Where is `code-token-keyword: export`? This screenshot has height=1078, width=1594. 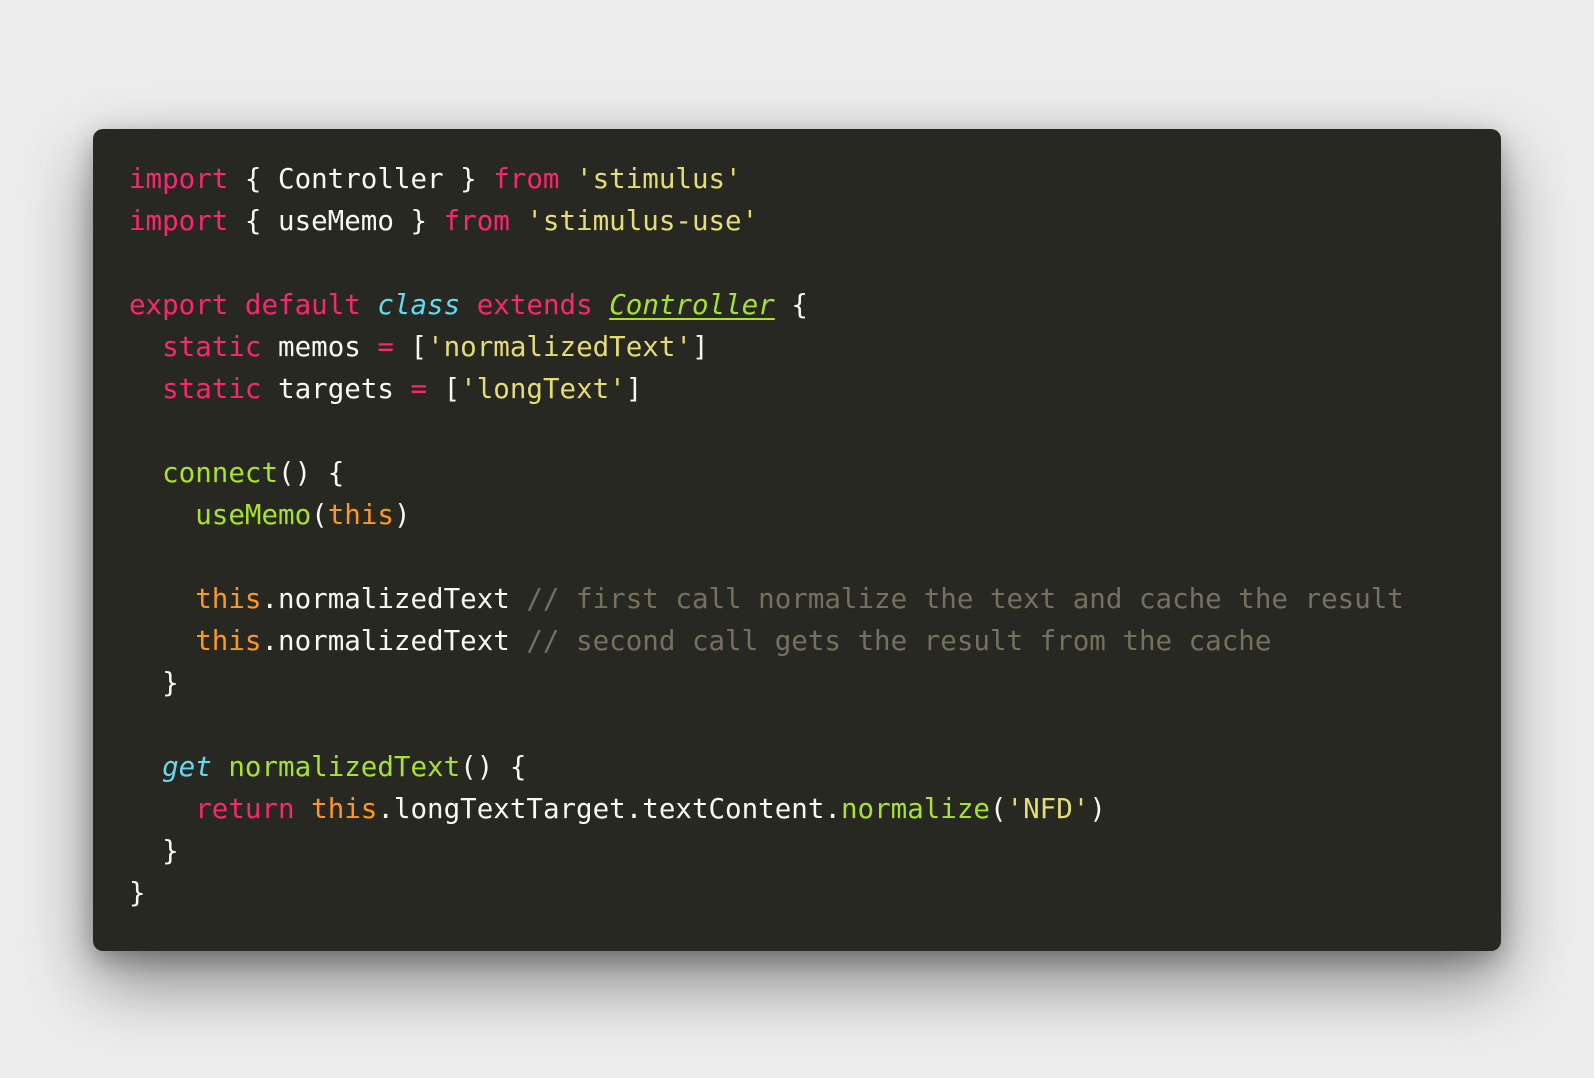
code-token-keyword: export is located at coordinates (179, 305).